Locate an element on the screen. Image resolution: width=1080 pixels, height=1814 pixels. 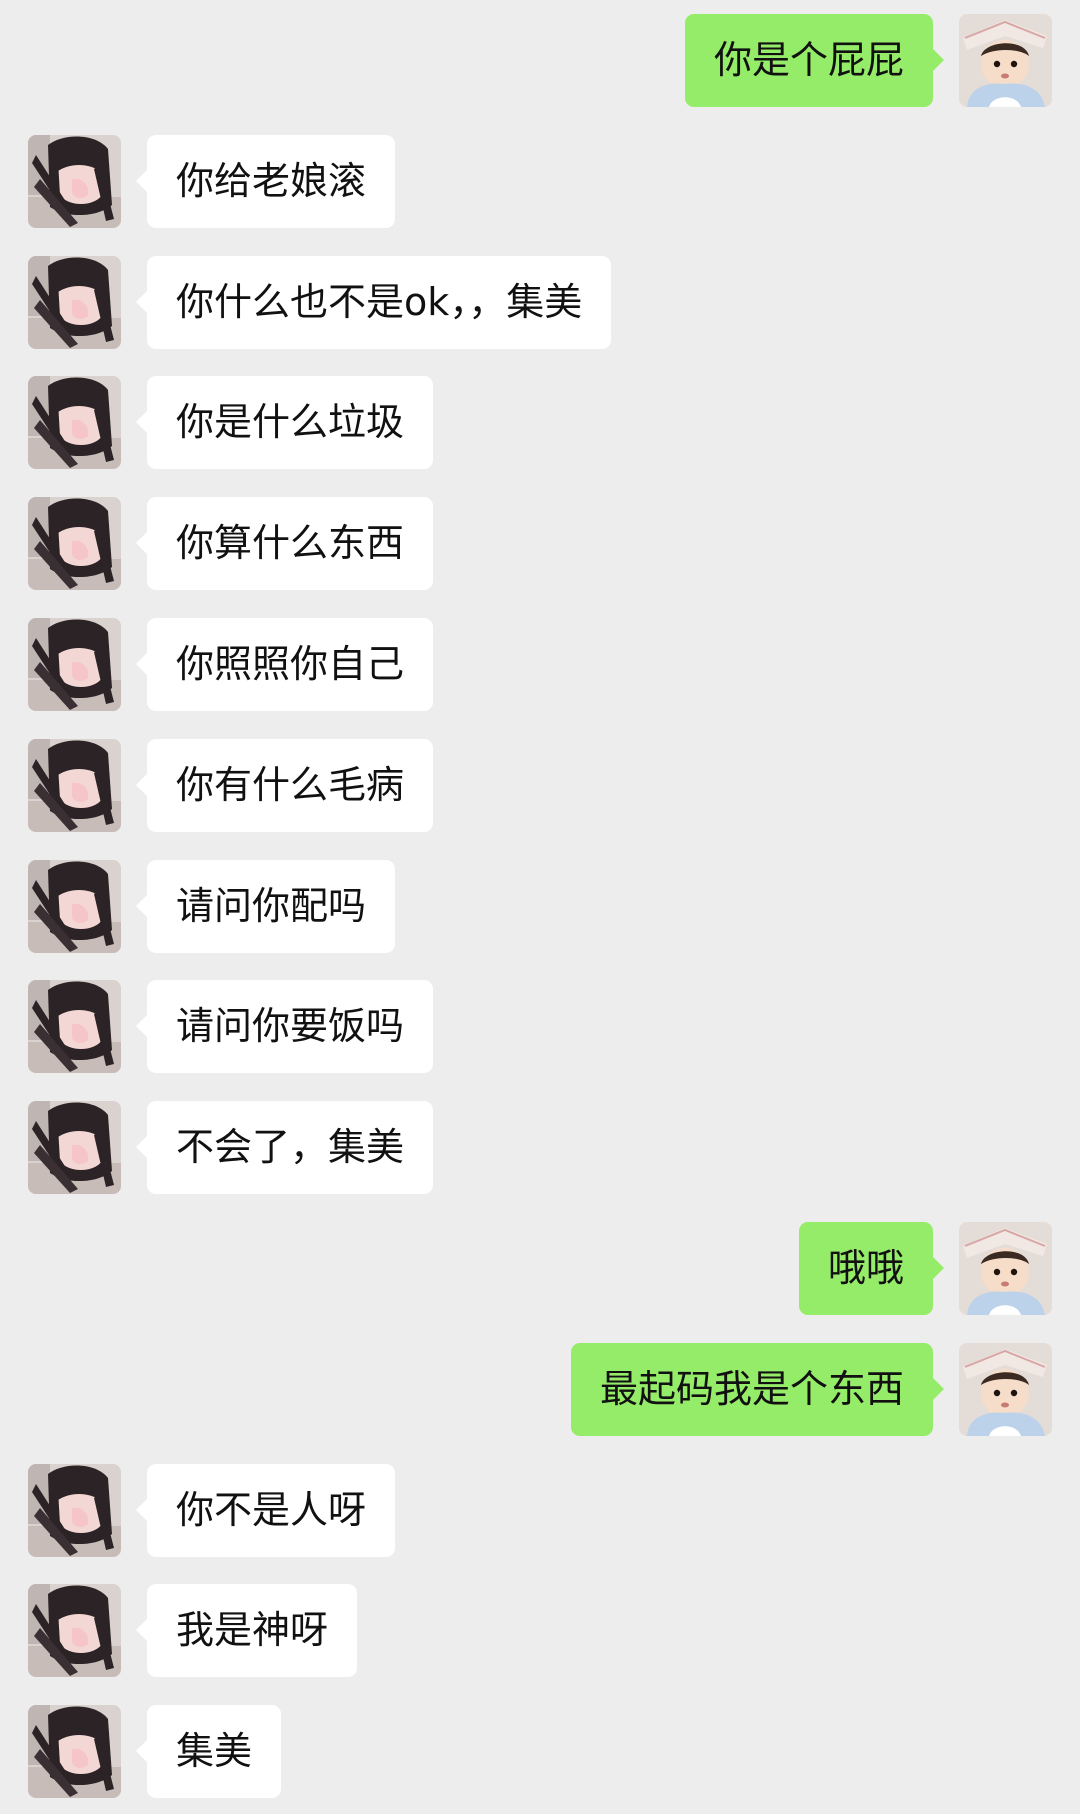
outgoing-message: 最起码我是个东西 is located at coordinates (540, 1389).